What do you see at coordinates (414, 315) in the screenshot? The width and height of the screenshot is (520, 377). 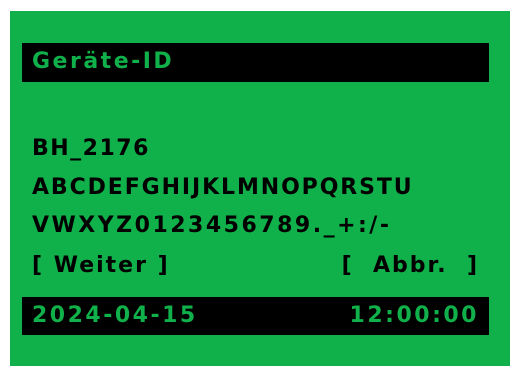 I see `status-time: 12:00:00` at bounding box center [414, 315].